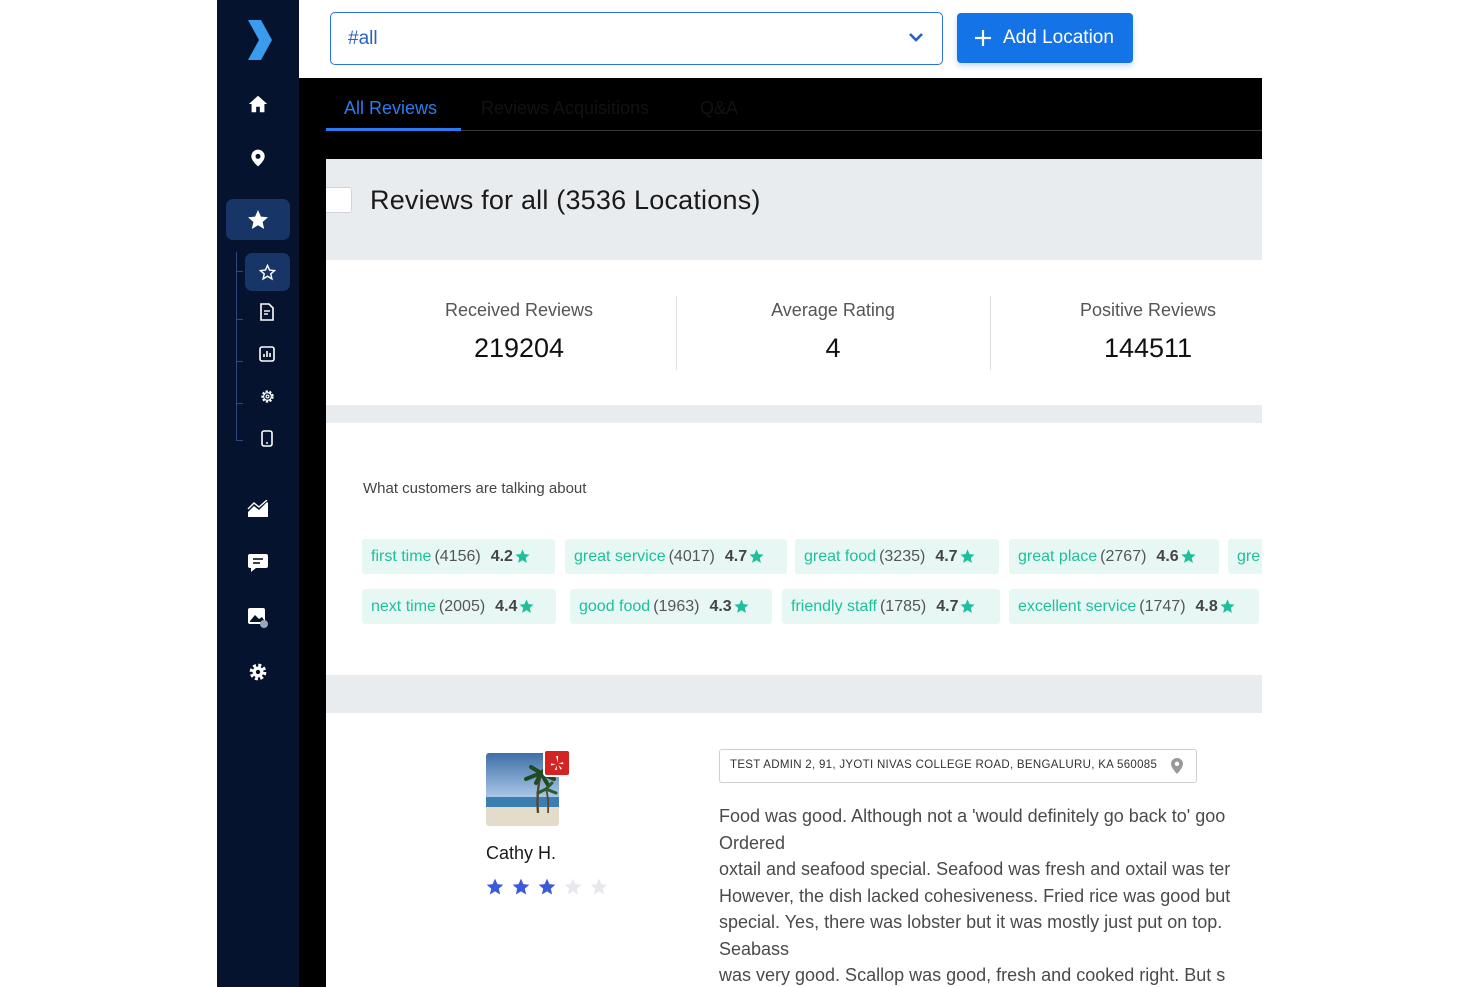 The image size is (1480, 987). I want to click on reviewer-name: Cathy H., so click(521, 853).